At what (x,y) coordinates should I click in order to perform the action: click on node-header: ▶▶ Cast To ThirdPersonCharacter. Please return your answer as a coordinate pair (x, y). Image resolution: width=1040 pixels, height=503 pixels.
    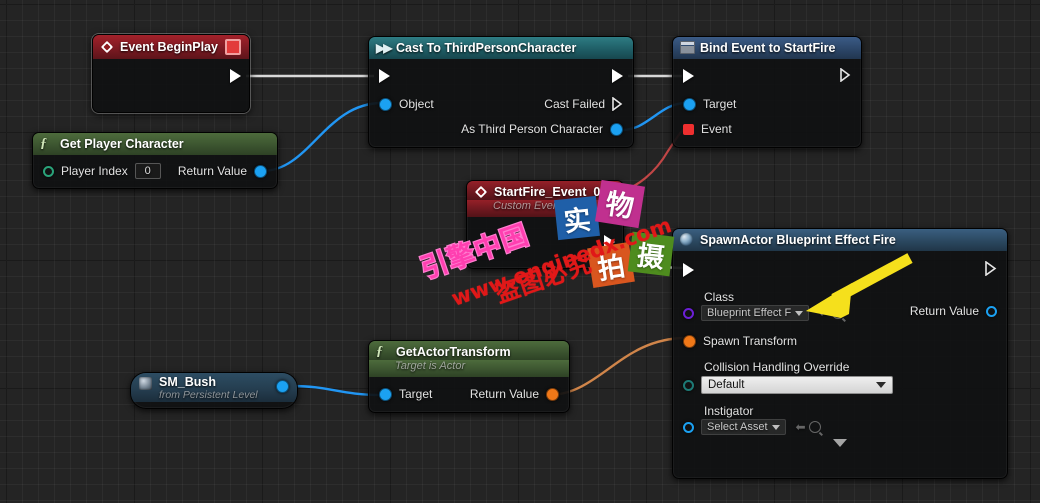
    Looking at the image, I should click on (501, 48).